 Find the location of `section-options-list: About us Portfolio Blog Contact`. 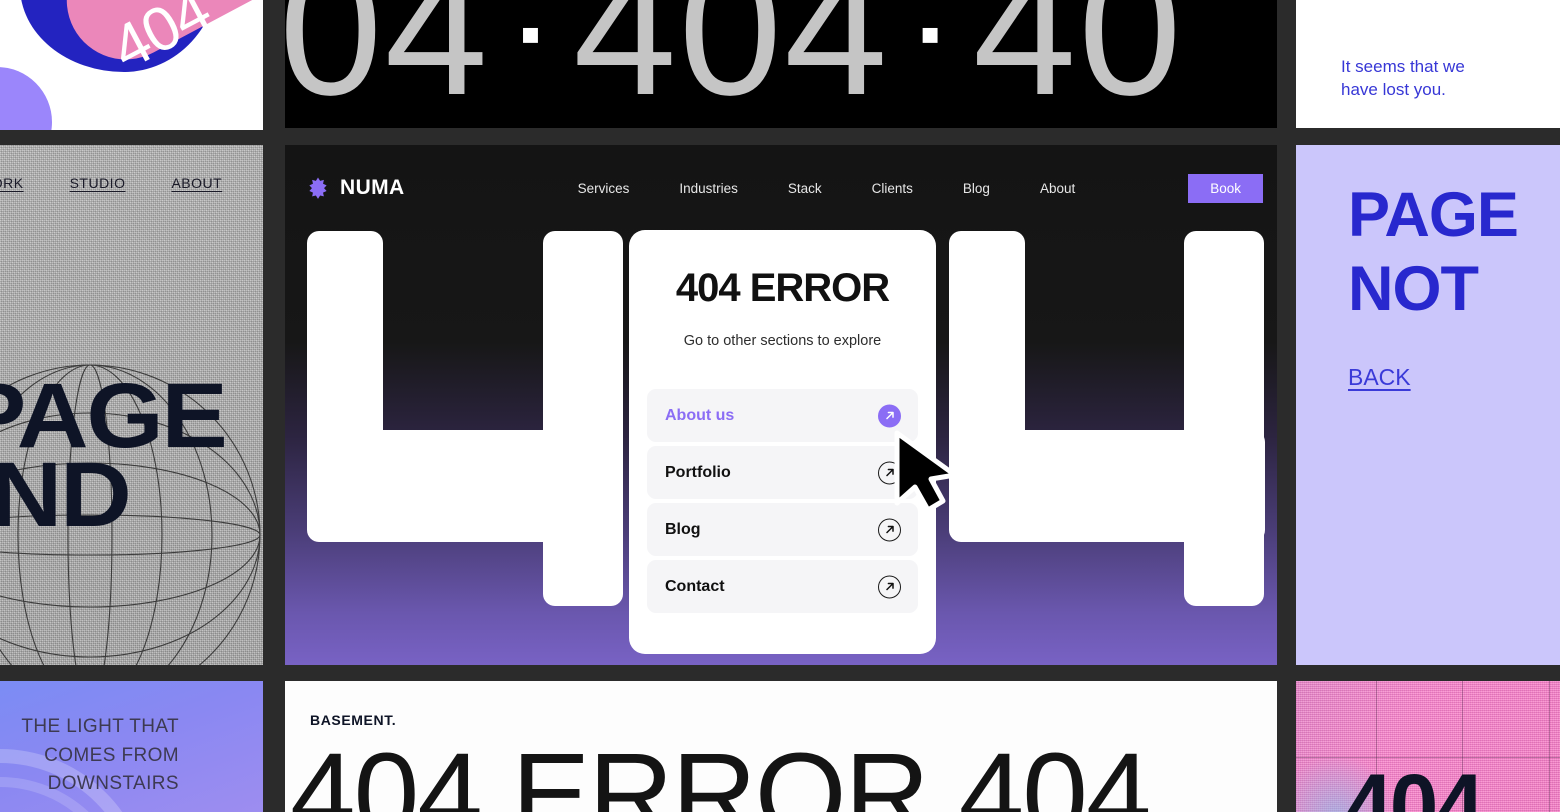

section-options-list: About us Portfolio Blog Contact is located at coordinates (782, 501).